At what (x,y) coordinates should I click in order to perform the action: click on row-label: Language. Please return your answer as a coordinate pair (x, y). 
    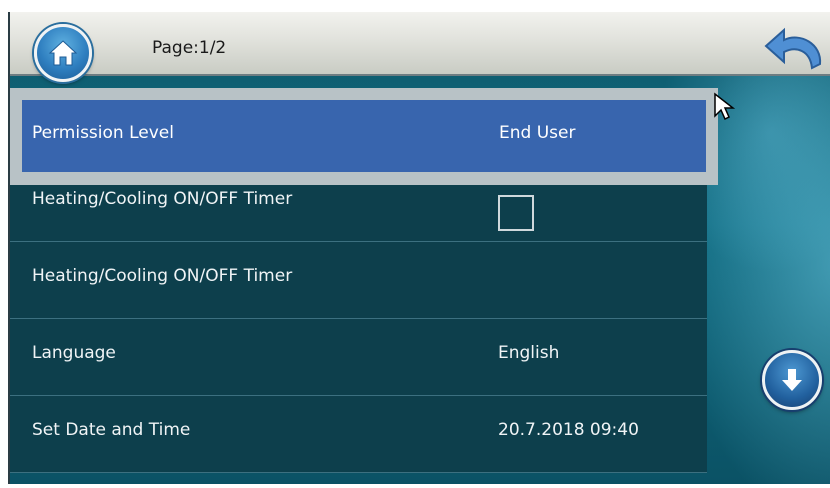
    Looking at the image, I should click on (74, 353).